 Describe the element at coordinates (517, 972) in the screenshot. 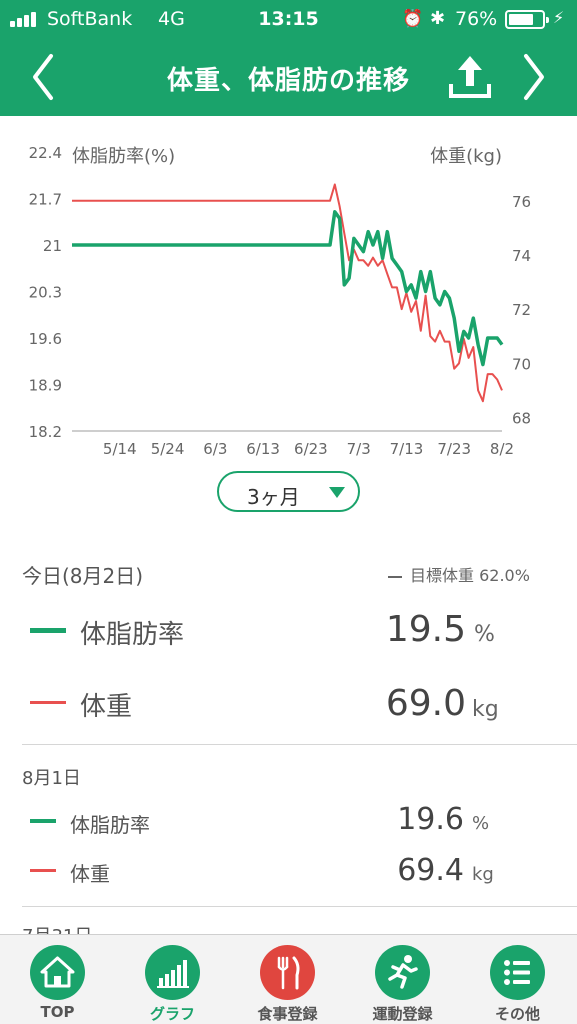

I see `list-icon` at that location.